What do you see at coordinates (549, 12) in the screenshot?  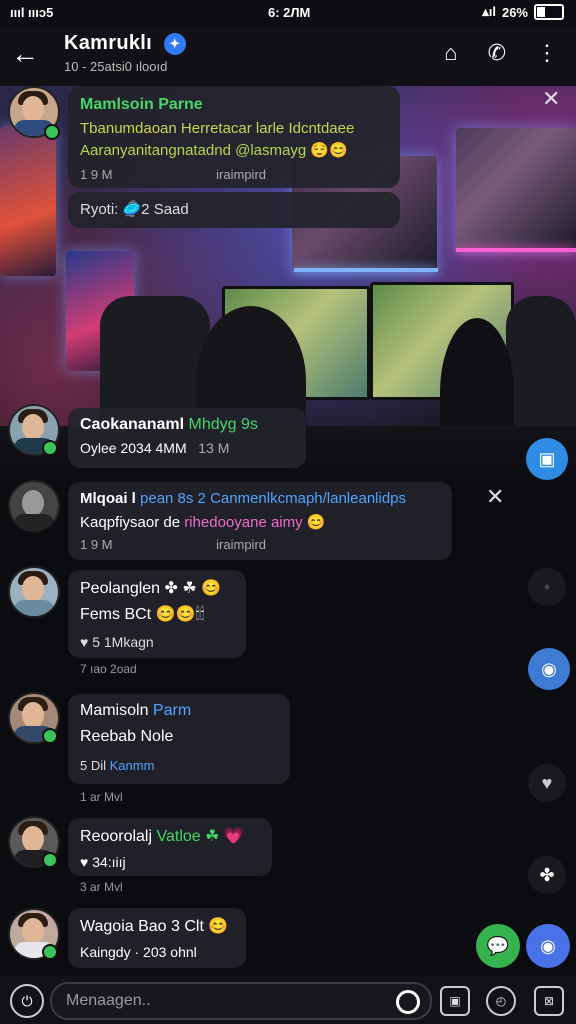 I see `battery-icon` at bounding box center [549, 12].